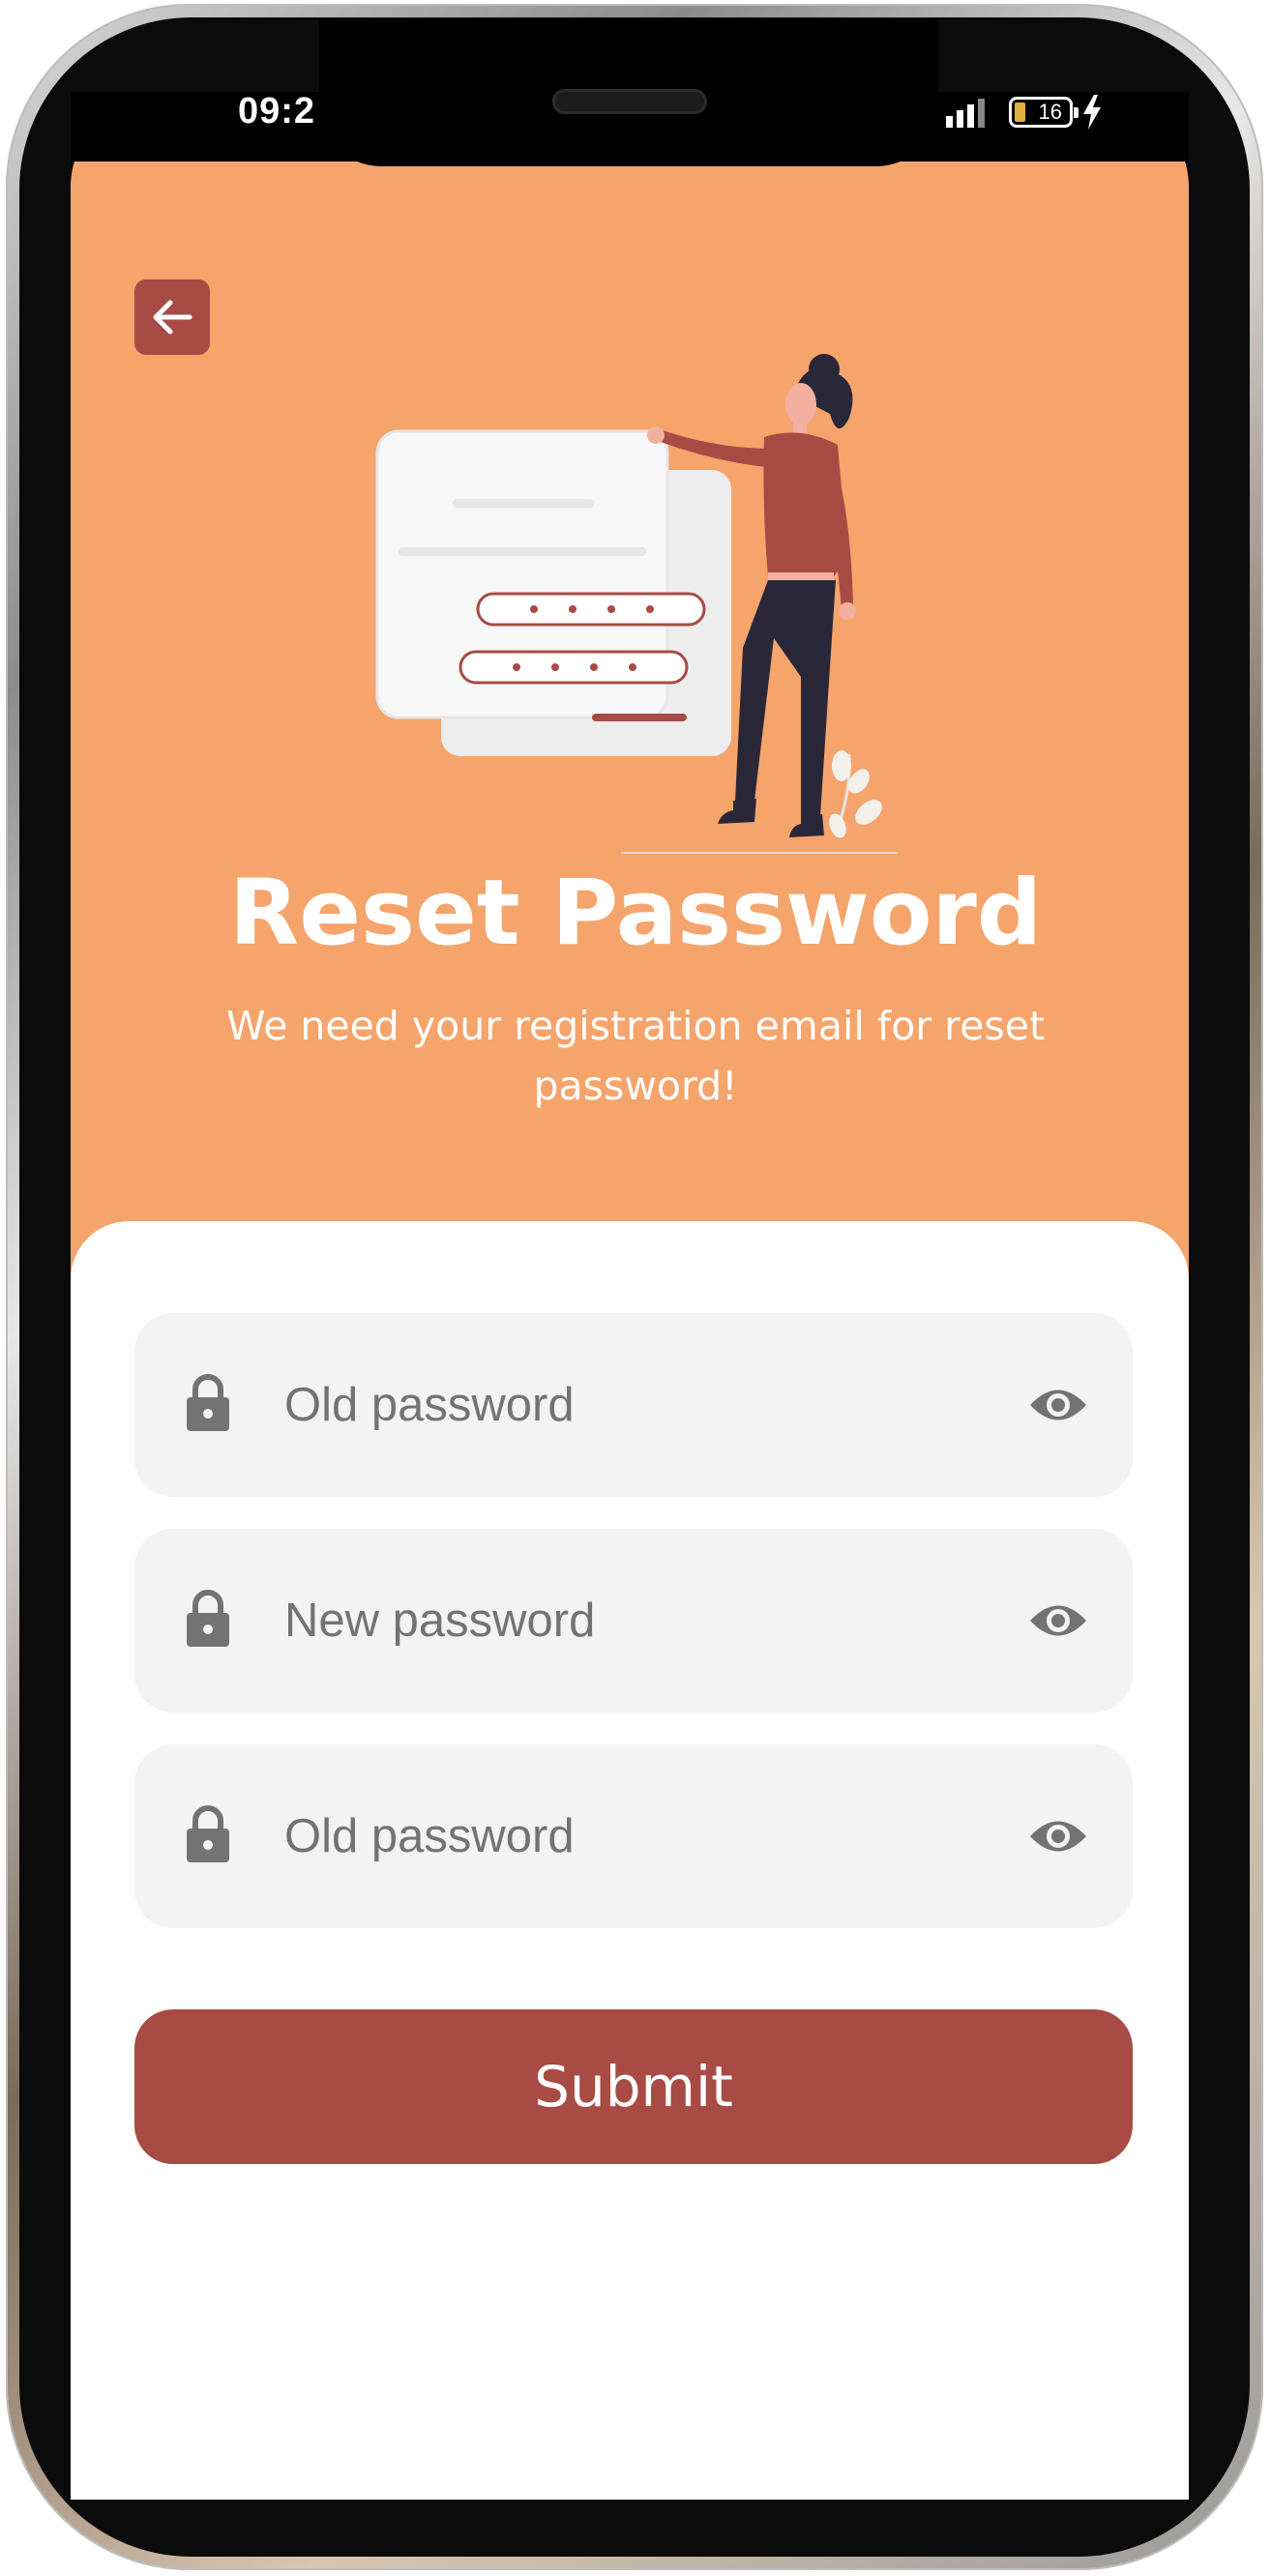  I want to click on battery-icon: 16, so click(1044, 112).